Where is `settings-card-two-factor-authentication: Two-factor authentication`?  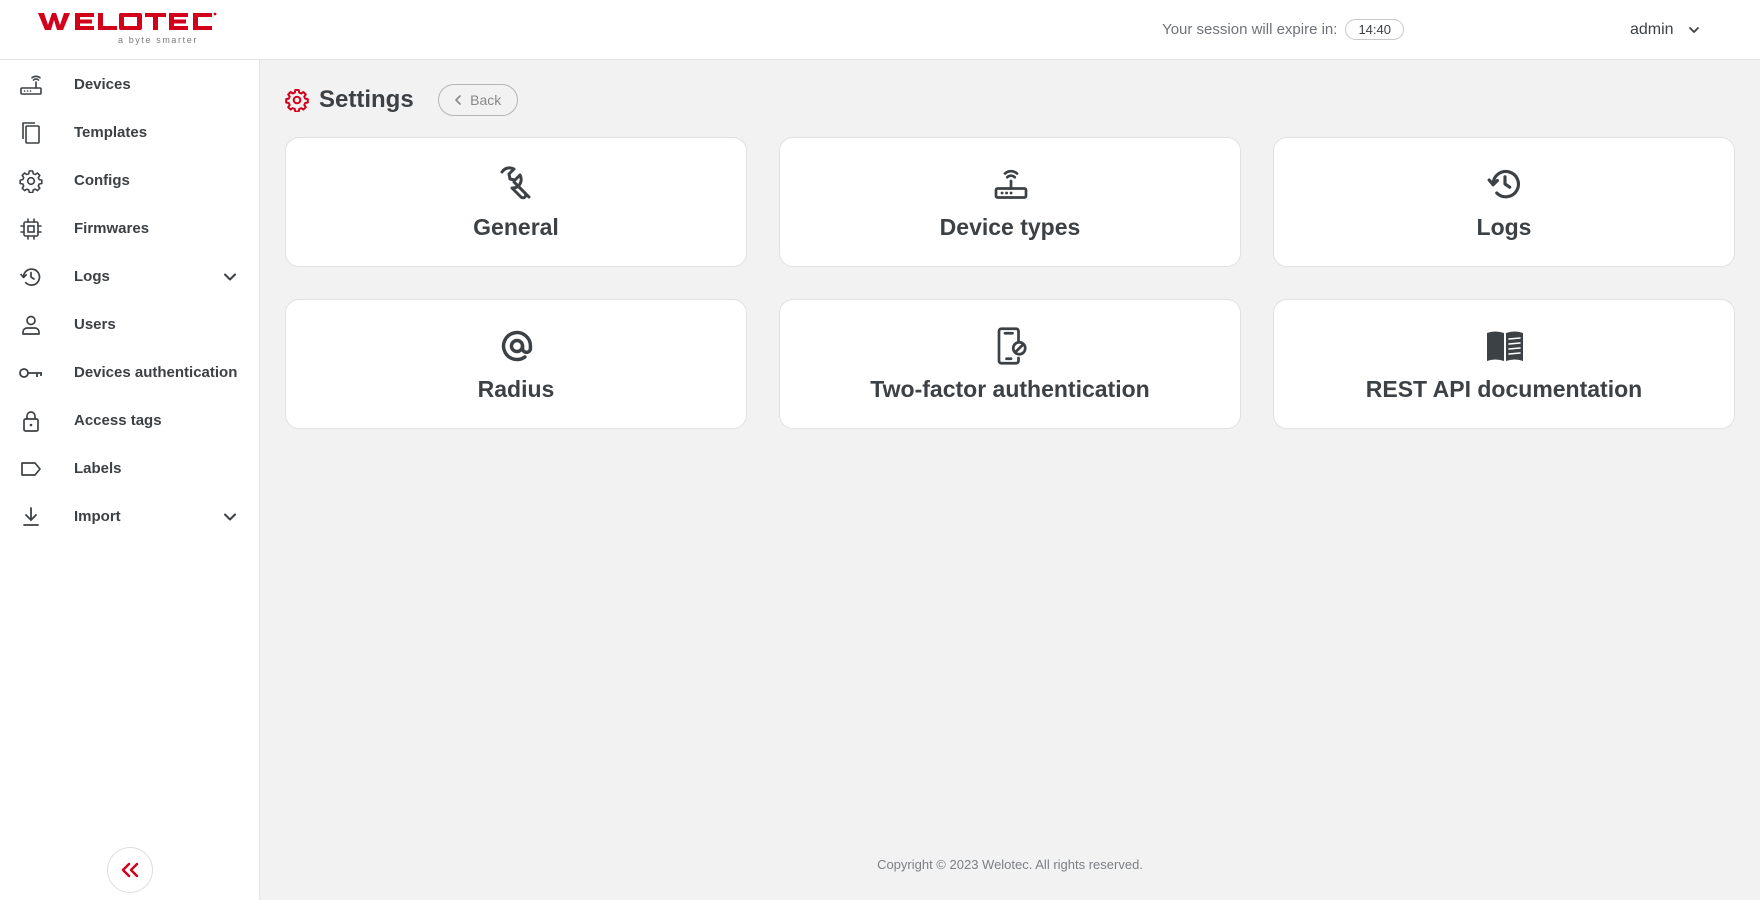 settings-card-two-factor-authentication: Two-factor authentication is located at coordinates (1010, 364).